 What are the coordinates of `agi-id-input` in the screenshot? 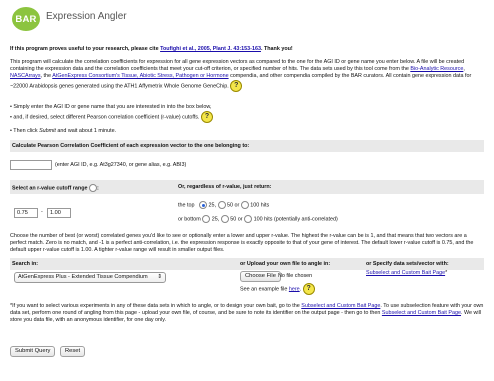 It's located at (31, 165).